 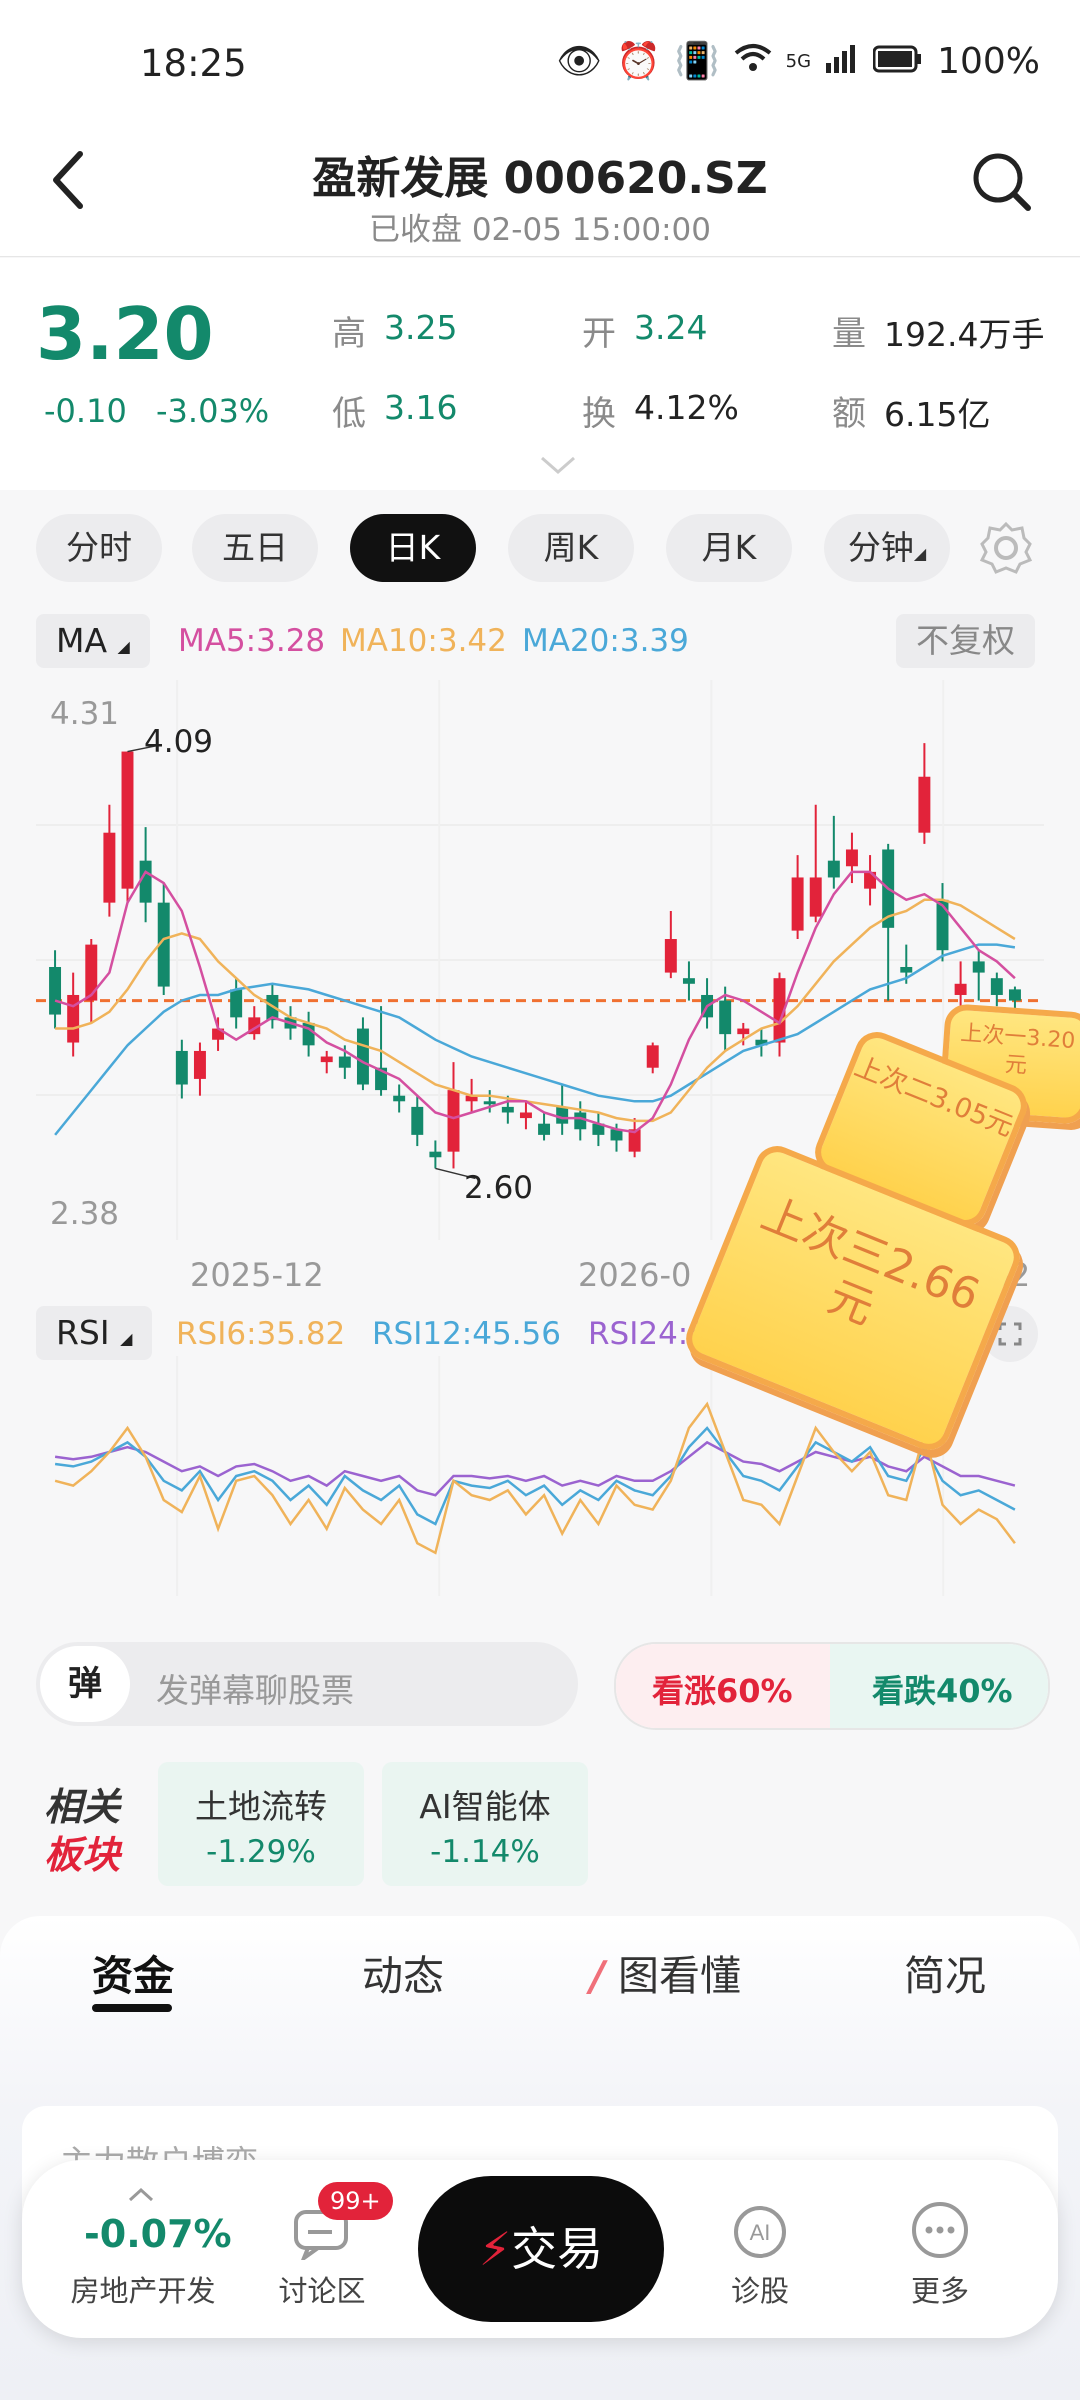 What do you see at coordinates (133, 1972) in the screenshot?
I see `tab-funds: 资金` at bounding box center [133, 1972].